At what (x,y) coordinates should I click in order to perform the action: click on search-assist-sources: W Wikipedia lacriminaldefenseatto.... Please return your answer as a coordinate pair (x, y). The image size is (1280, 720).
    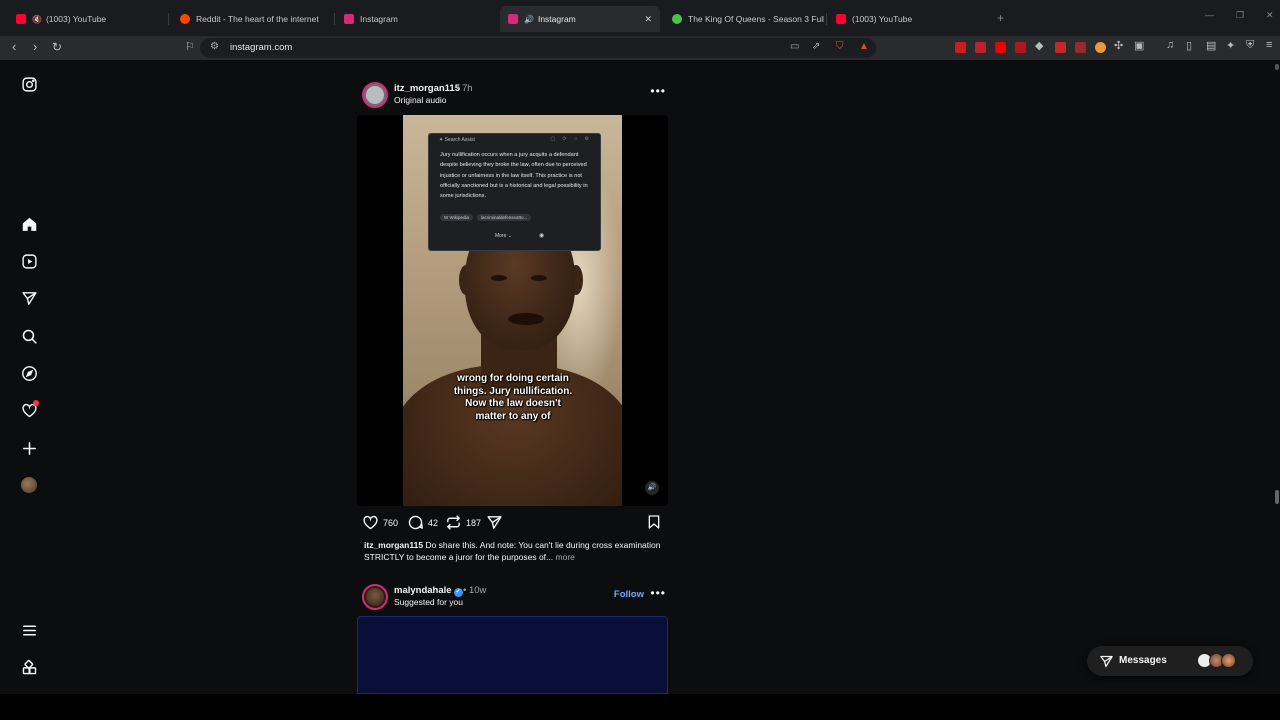
    Looking at the image, I should click on (486, 217).